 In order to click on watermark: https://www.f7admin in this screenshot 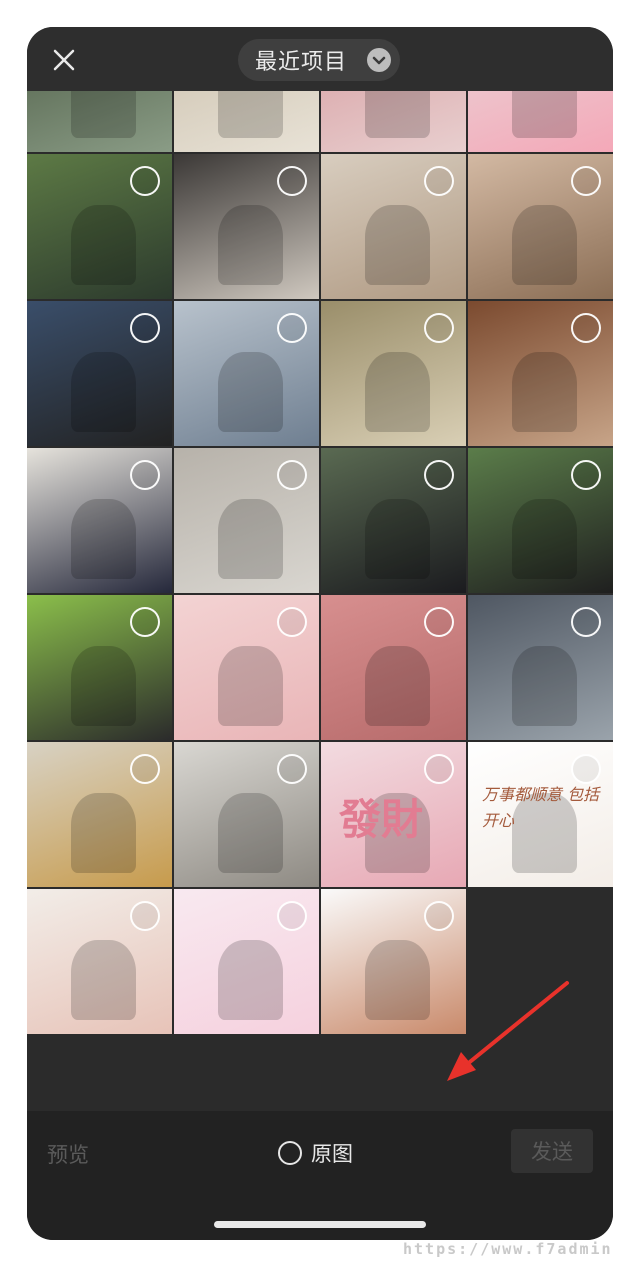, I will do `click(508, 1249)`.